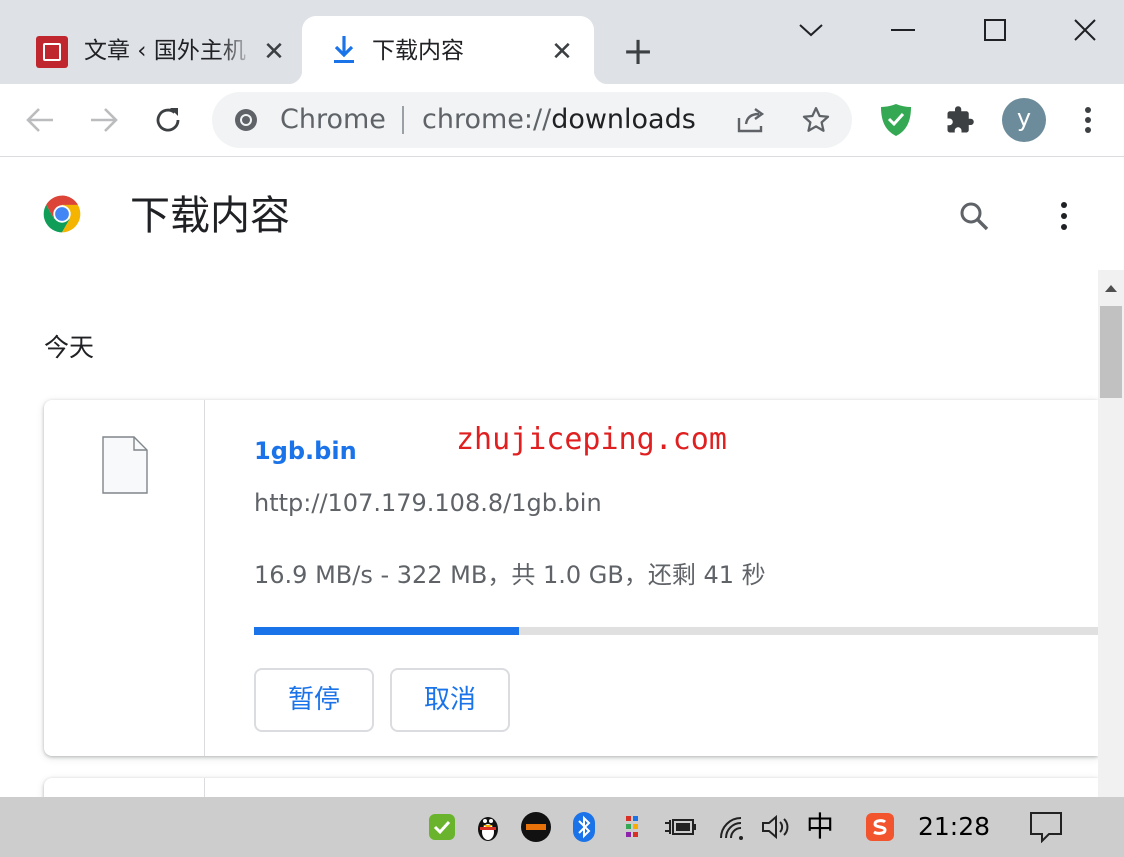 This screenshot has height=857, width=1124. I want to click on minimize-button, so click(903, 30).